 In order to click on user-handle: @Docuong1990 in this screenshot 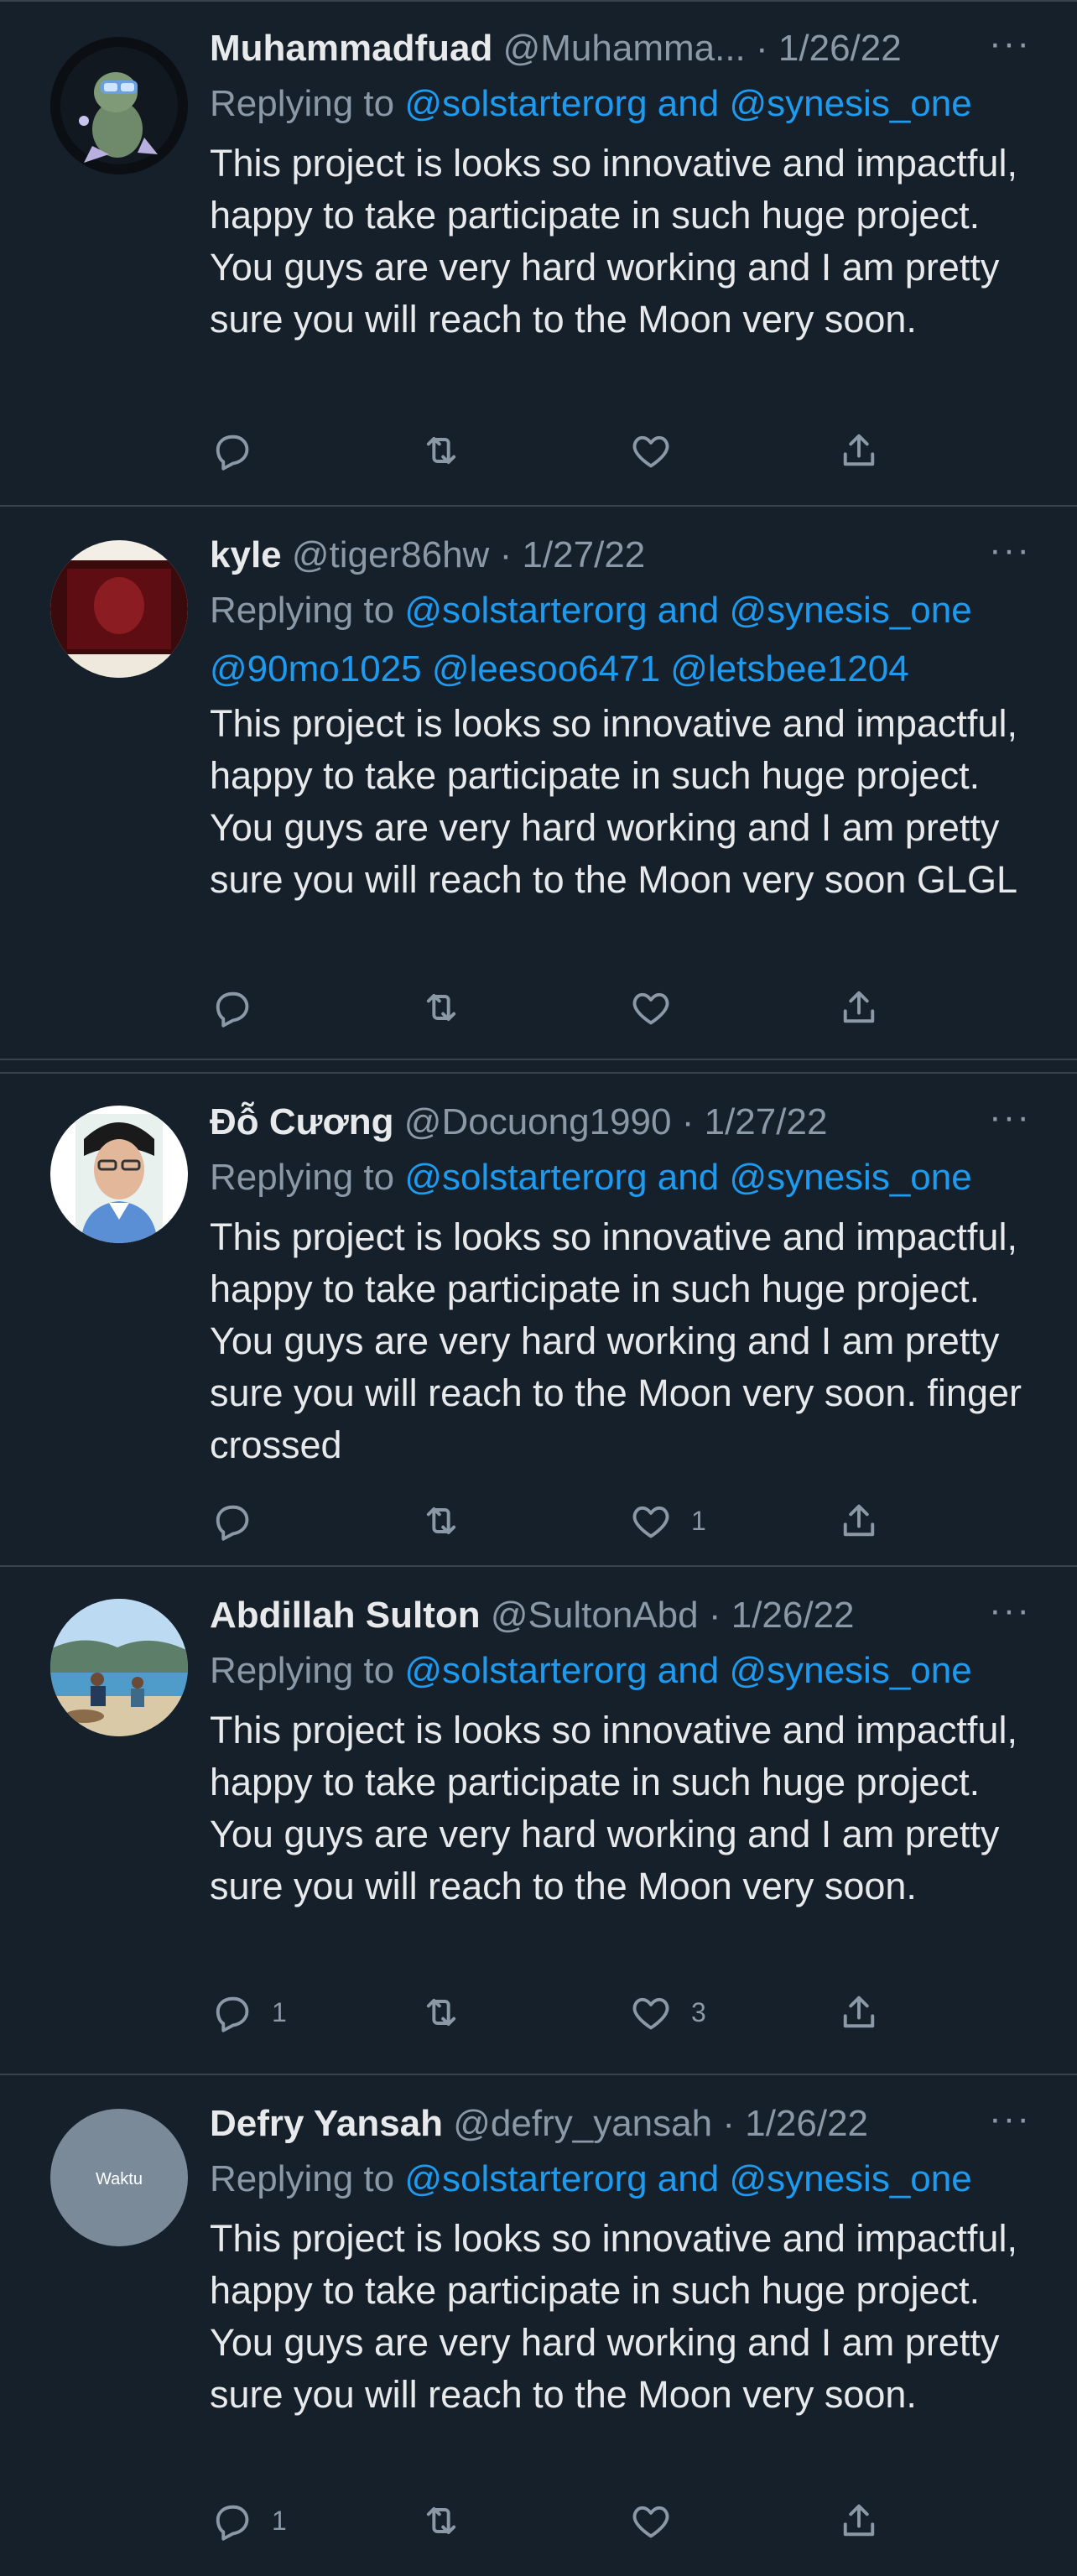, I will do `click(538, 1121)`.